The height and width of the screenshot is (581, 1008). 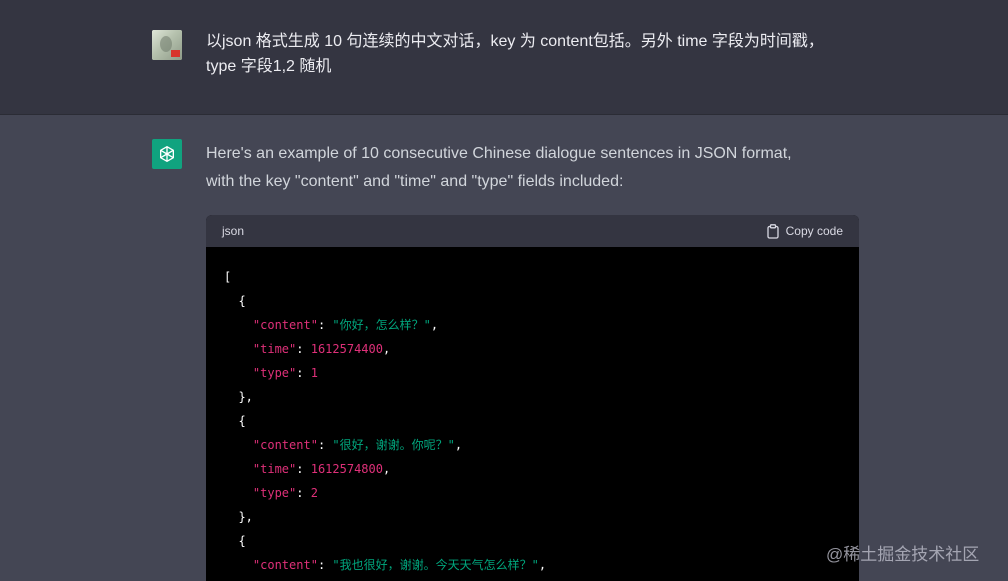 I want to click on code-line: [, so click(x=228, y=277).